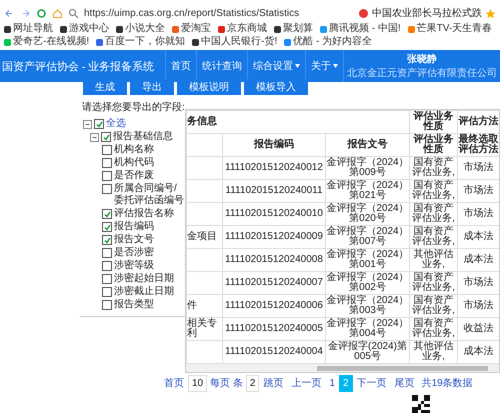 This screenshot has width=500, height=413. I want to click on table-cell: 金评报字（2024）第003号, so click(368, 306).